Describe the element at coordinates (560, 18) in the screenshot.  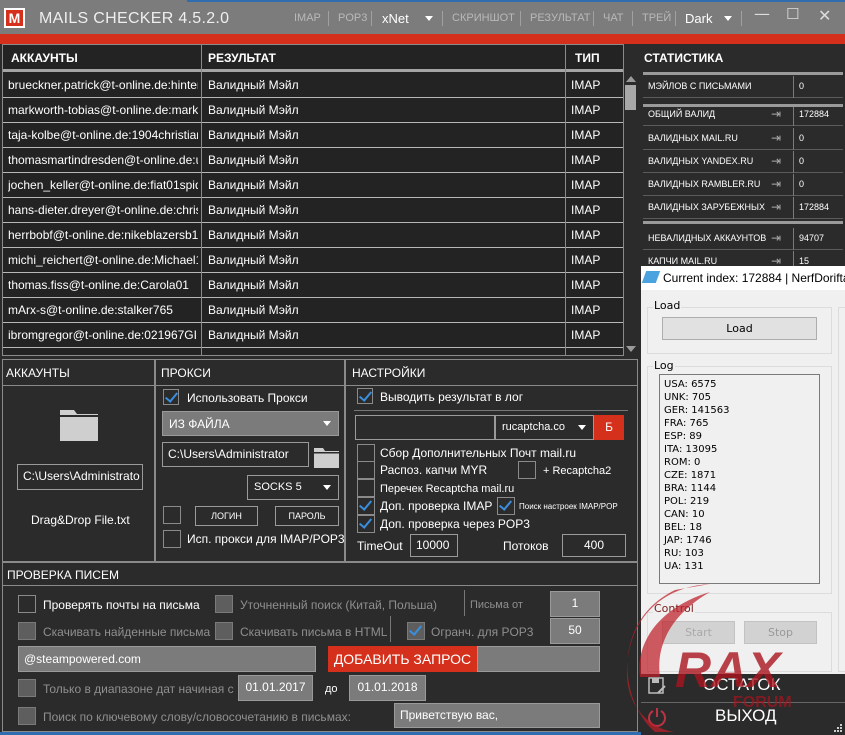
I see `menu-result: РЕЗУЛЬТАТ` at that location.